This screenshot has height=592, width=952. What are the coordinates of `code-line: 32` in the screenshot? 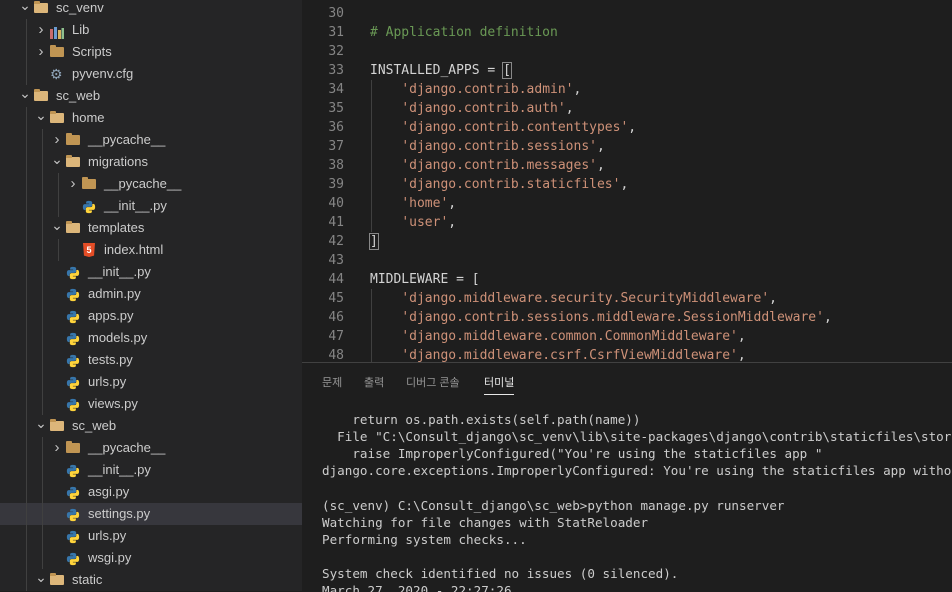 It's located at (627, 51).